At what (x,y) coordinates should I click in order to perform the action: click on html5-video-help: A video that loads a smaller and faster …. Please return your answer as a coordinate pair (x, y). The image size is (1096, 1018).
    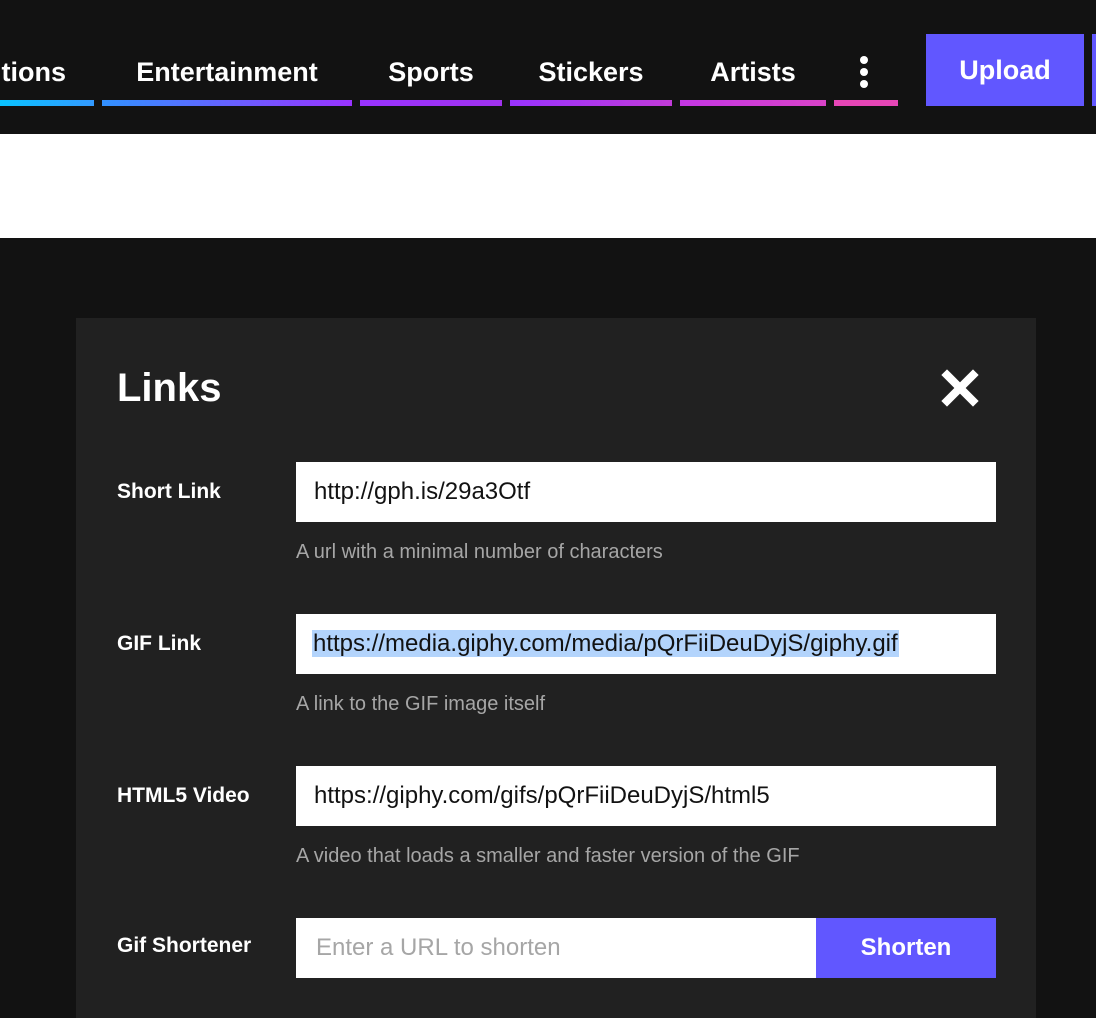
    Looking at the image, I should click on (548, 856).